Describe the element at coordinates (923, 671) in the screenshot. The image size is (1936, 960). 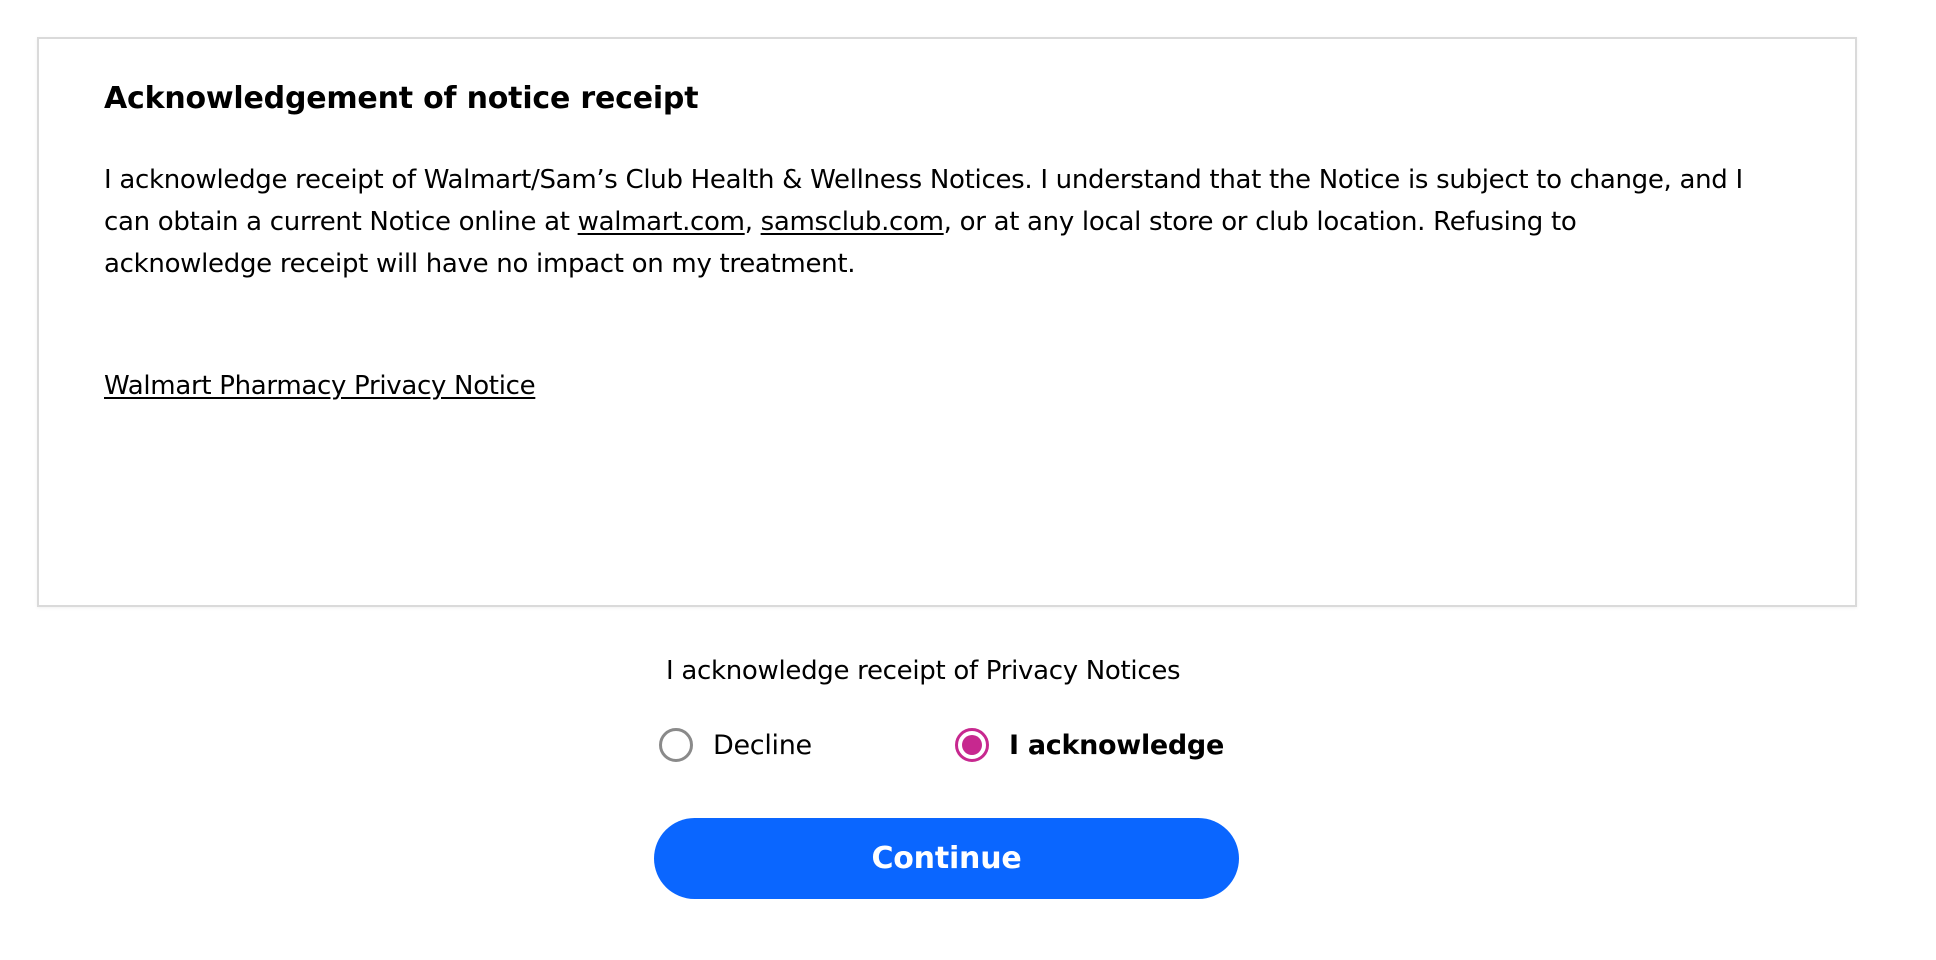
I see `acknowledgement-question: I acknowledge receipt of Privacy Notices` at that location.